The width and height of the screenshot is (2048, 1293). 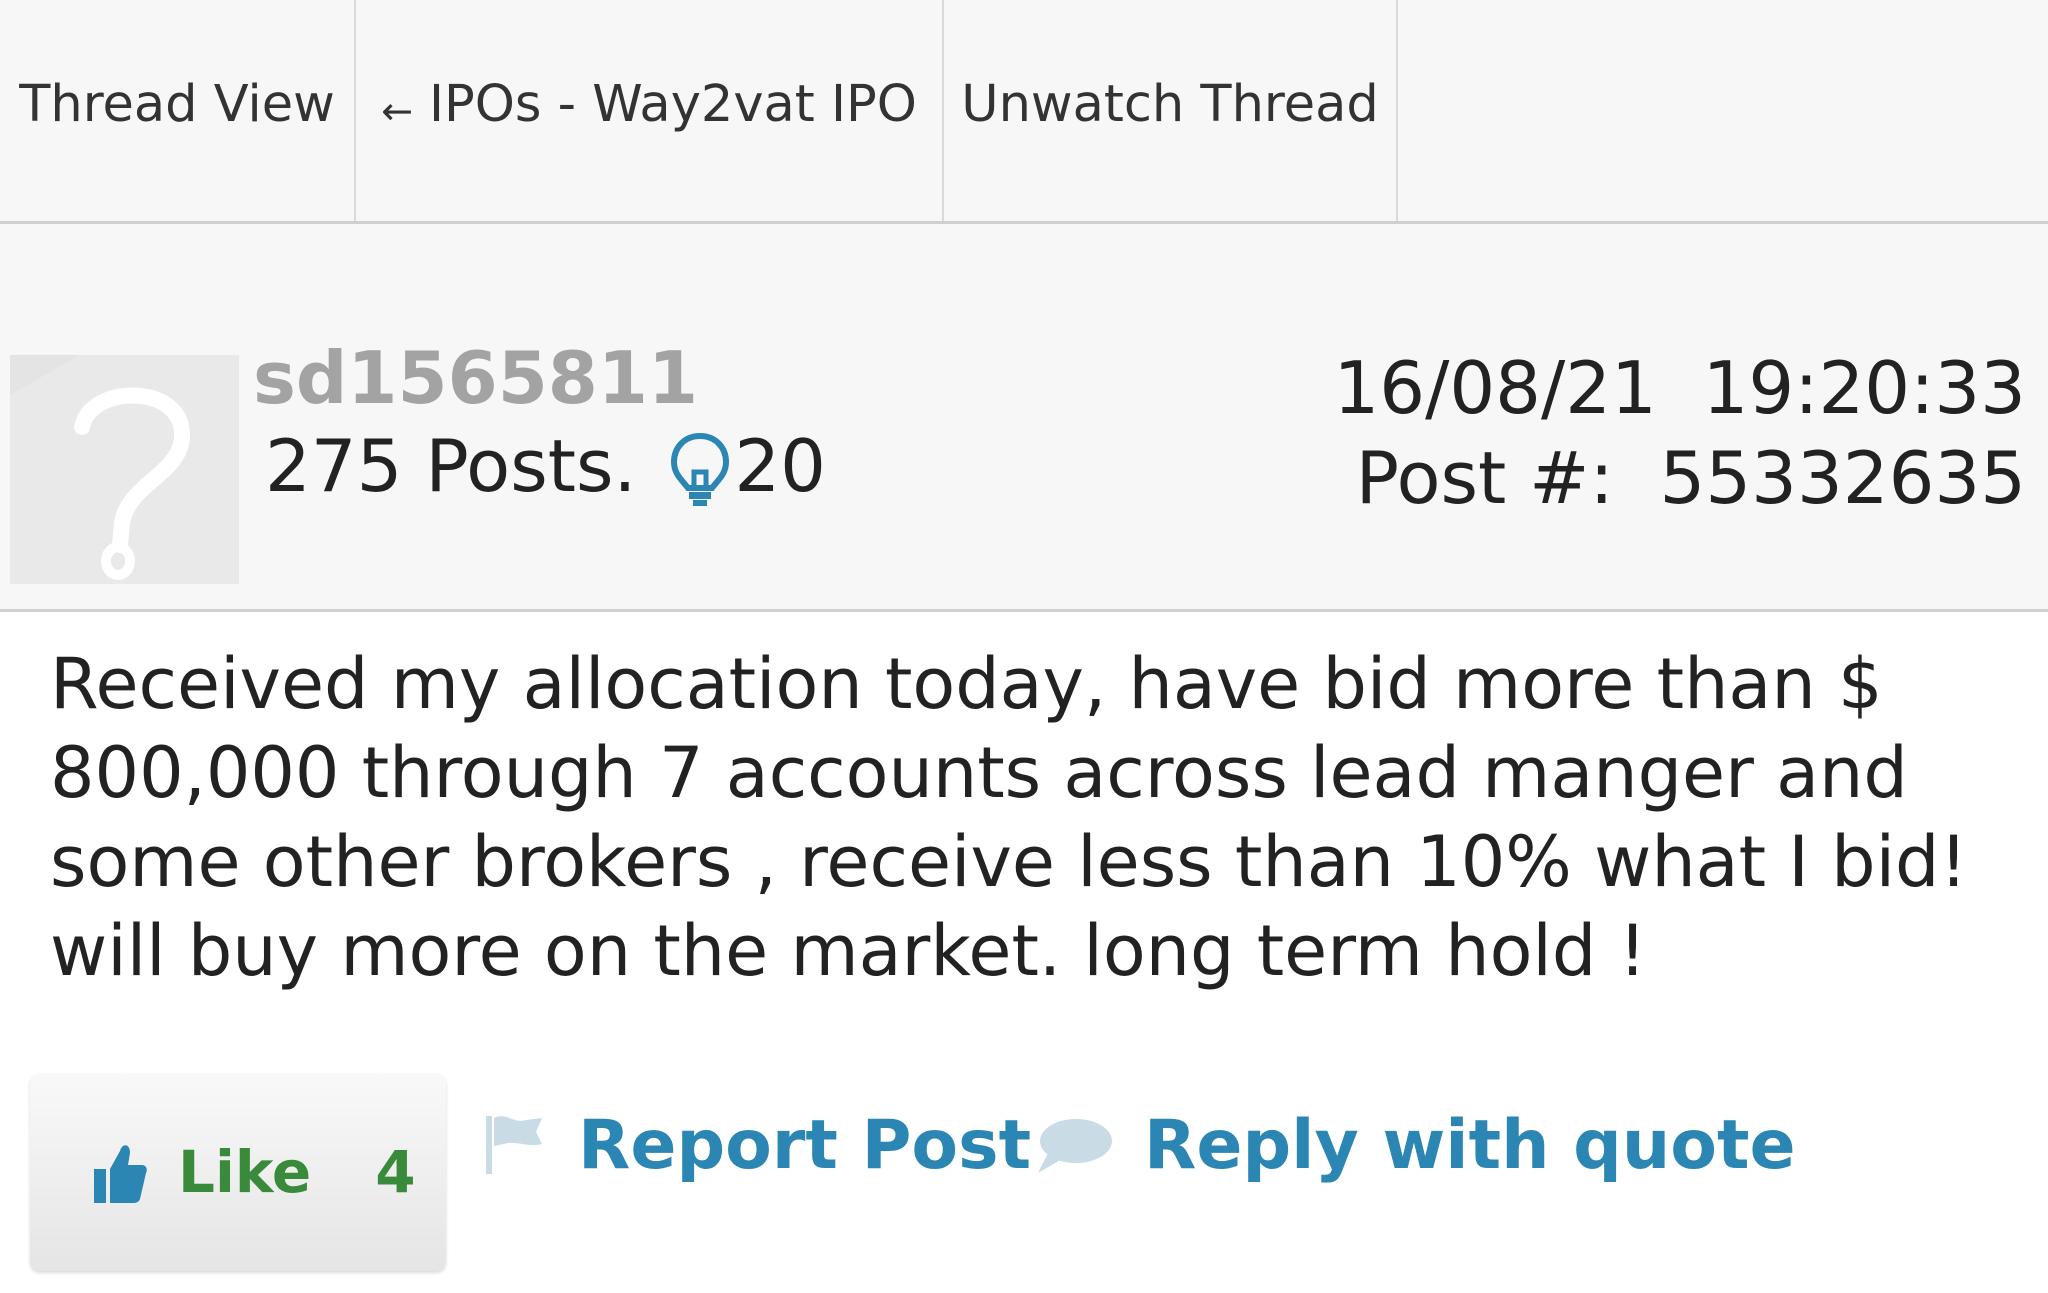 I want to click on post-date-time: 16/08/21 19:20:33, so click(x=1679, y=388).